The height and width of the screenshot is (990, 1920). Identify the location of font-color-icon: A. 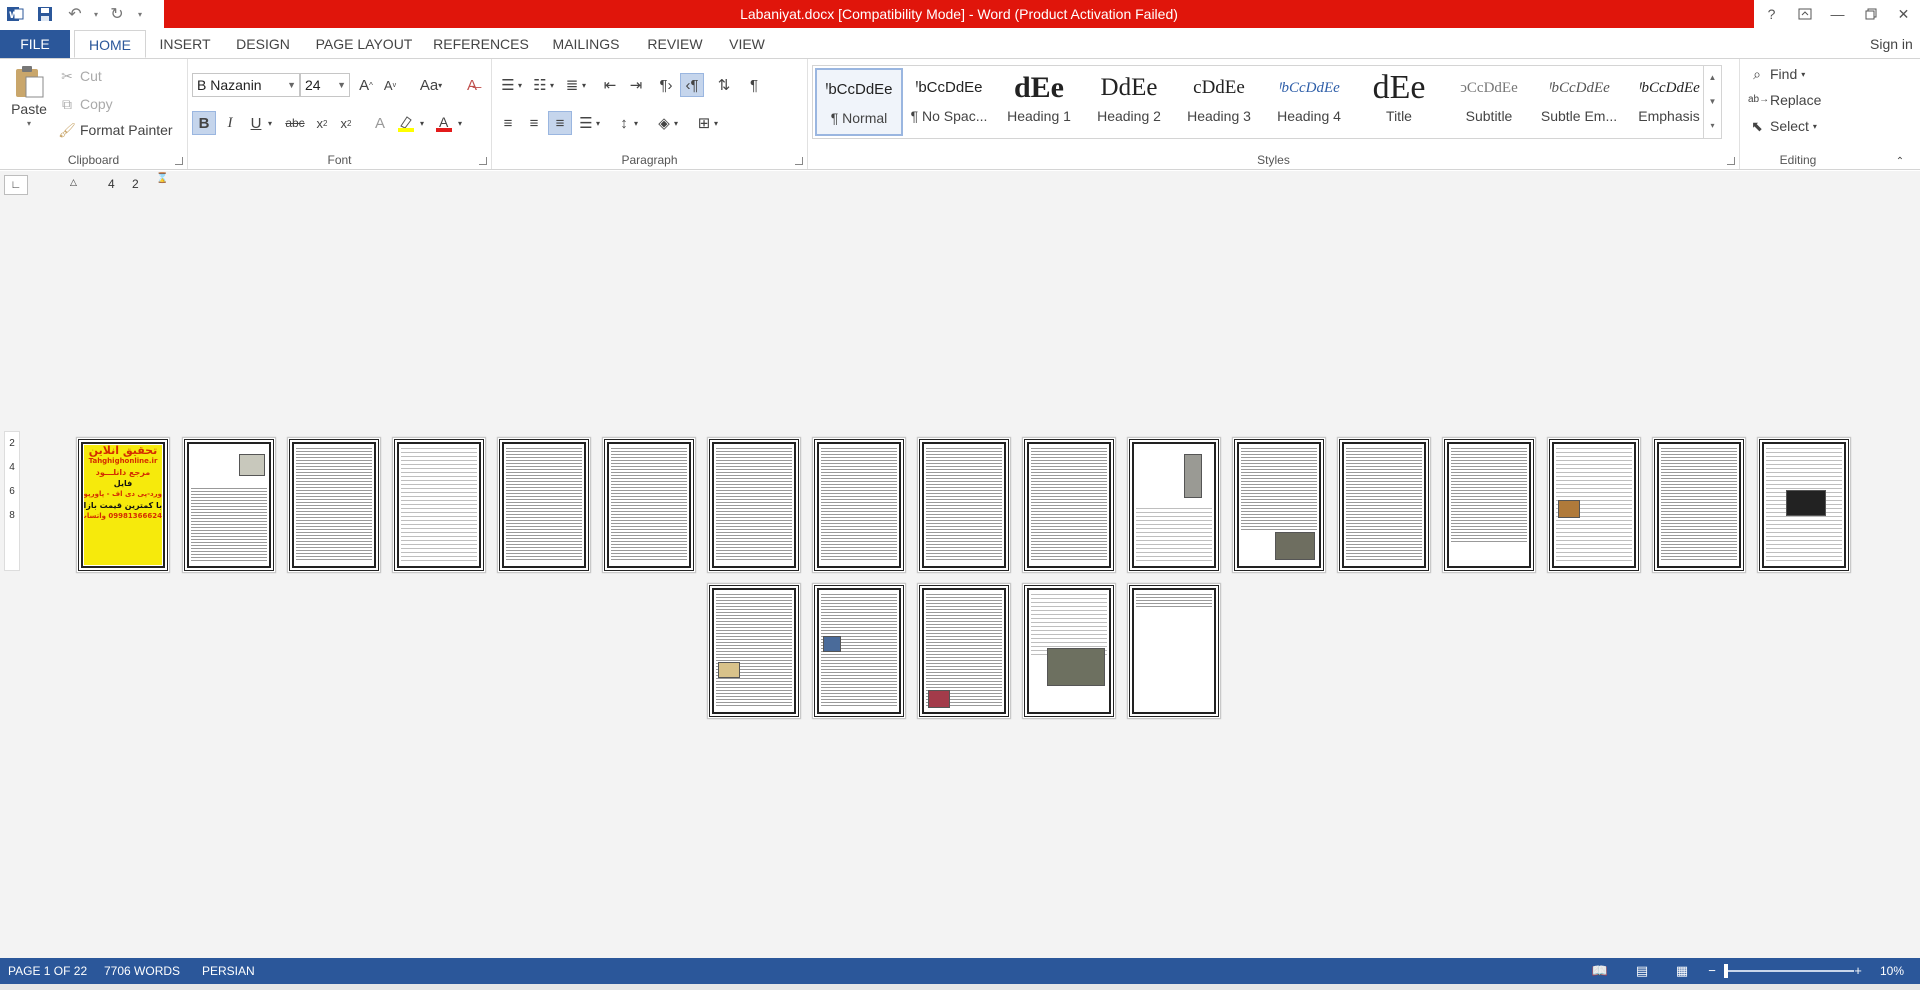
(444, 123).